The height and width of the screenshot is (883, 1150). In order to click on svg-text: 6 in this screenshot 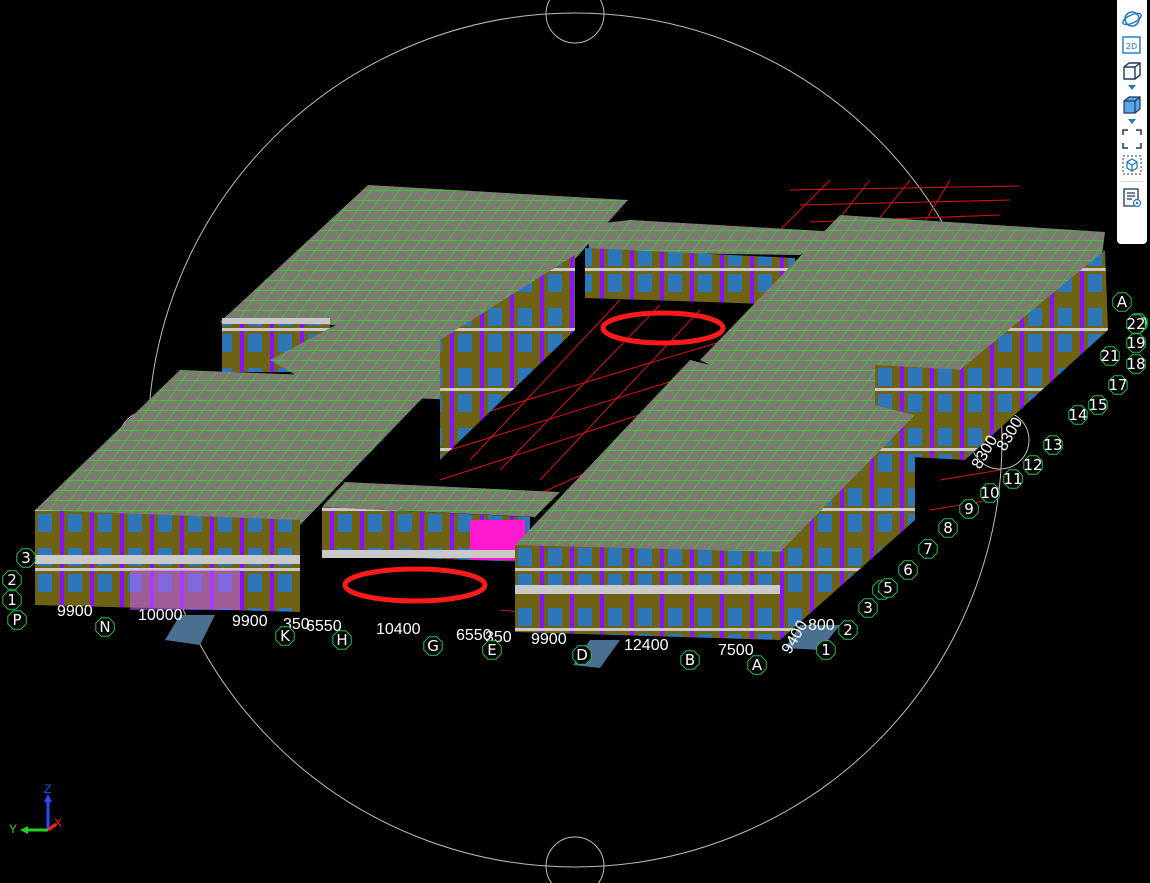, I will do `click(908, 570)`.